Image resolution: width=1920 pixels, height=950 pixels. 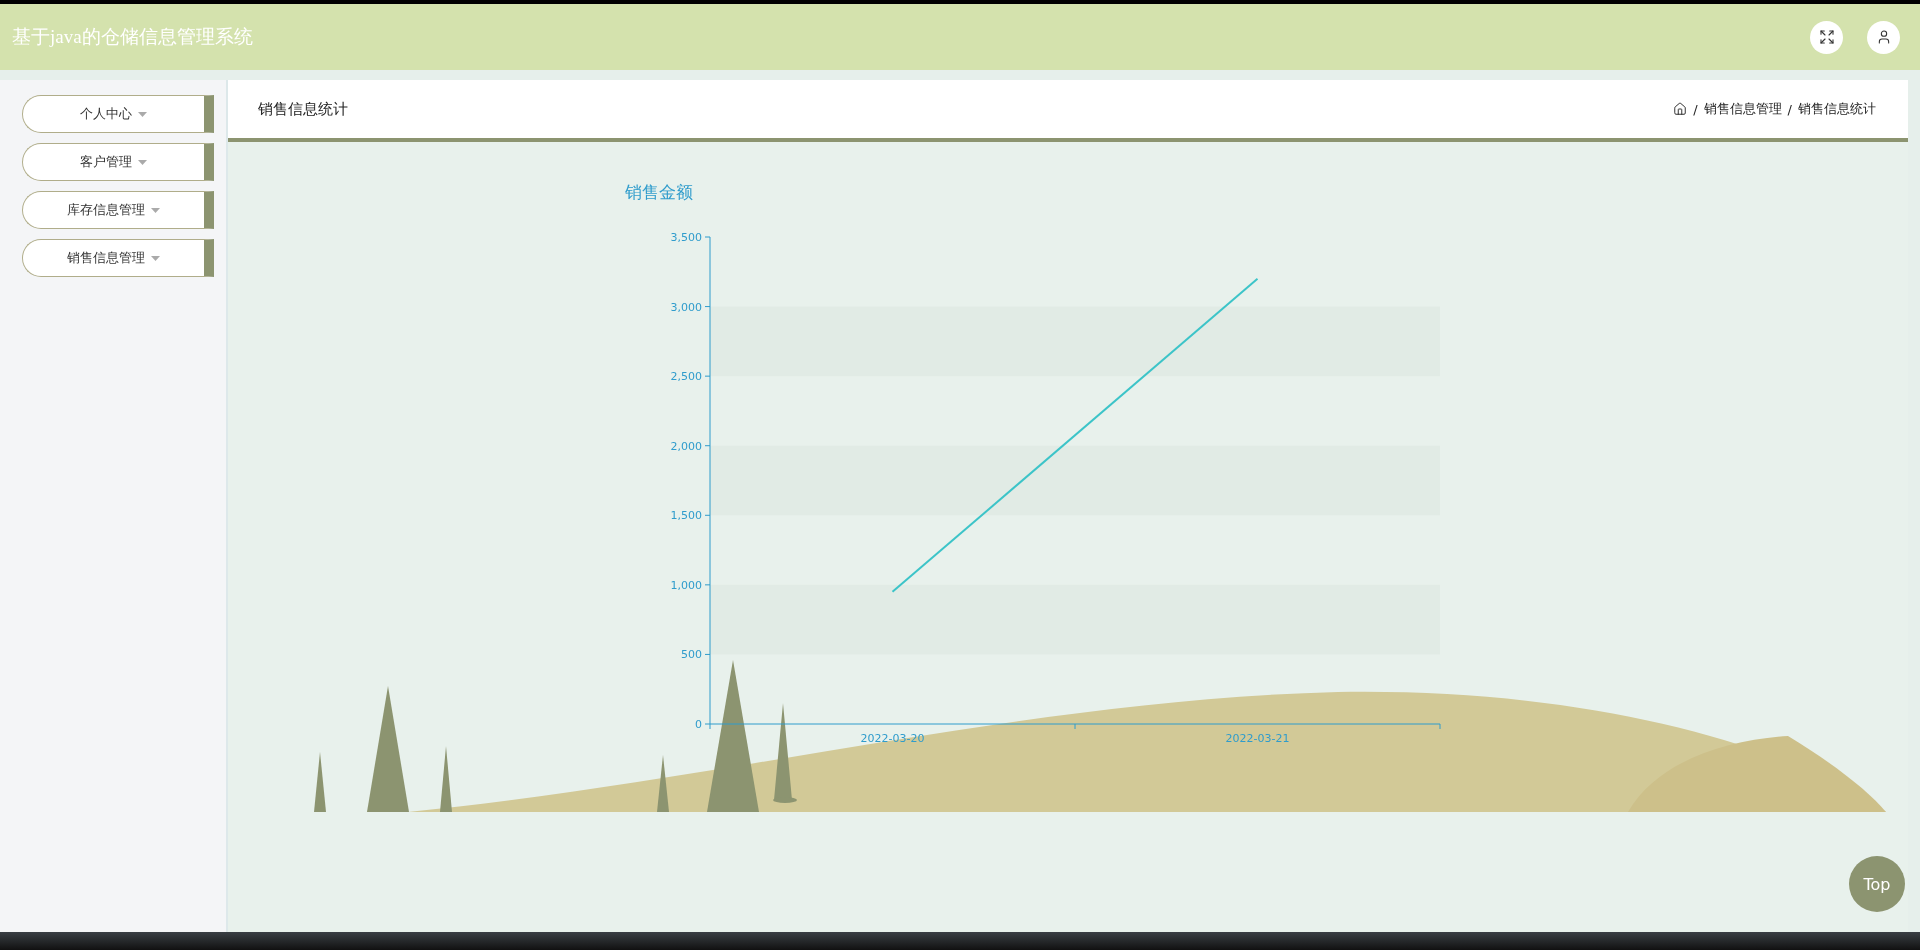 What do you see at coordinates (686, 377) in the screenshot?
I see `y-tick-label: 2,500` at bounding box center [686, 377].